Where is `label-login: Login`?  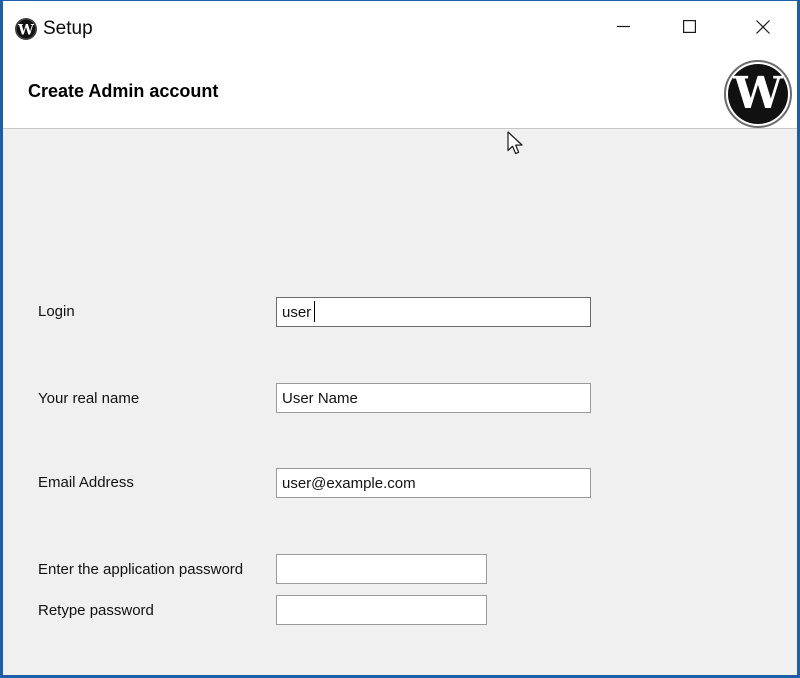 label-login: Login is located at coordinates (56, 311).